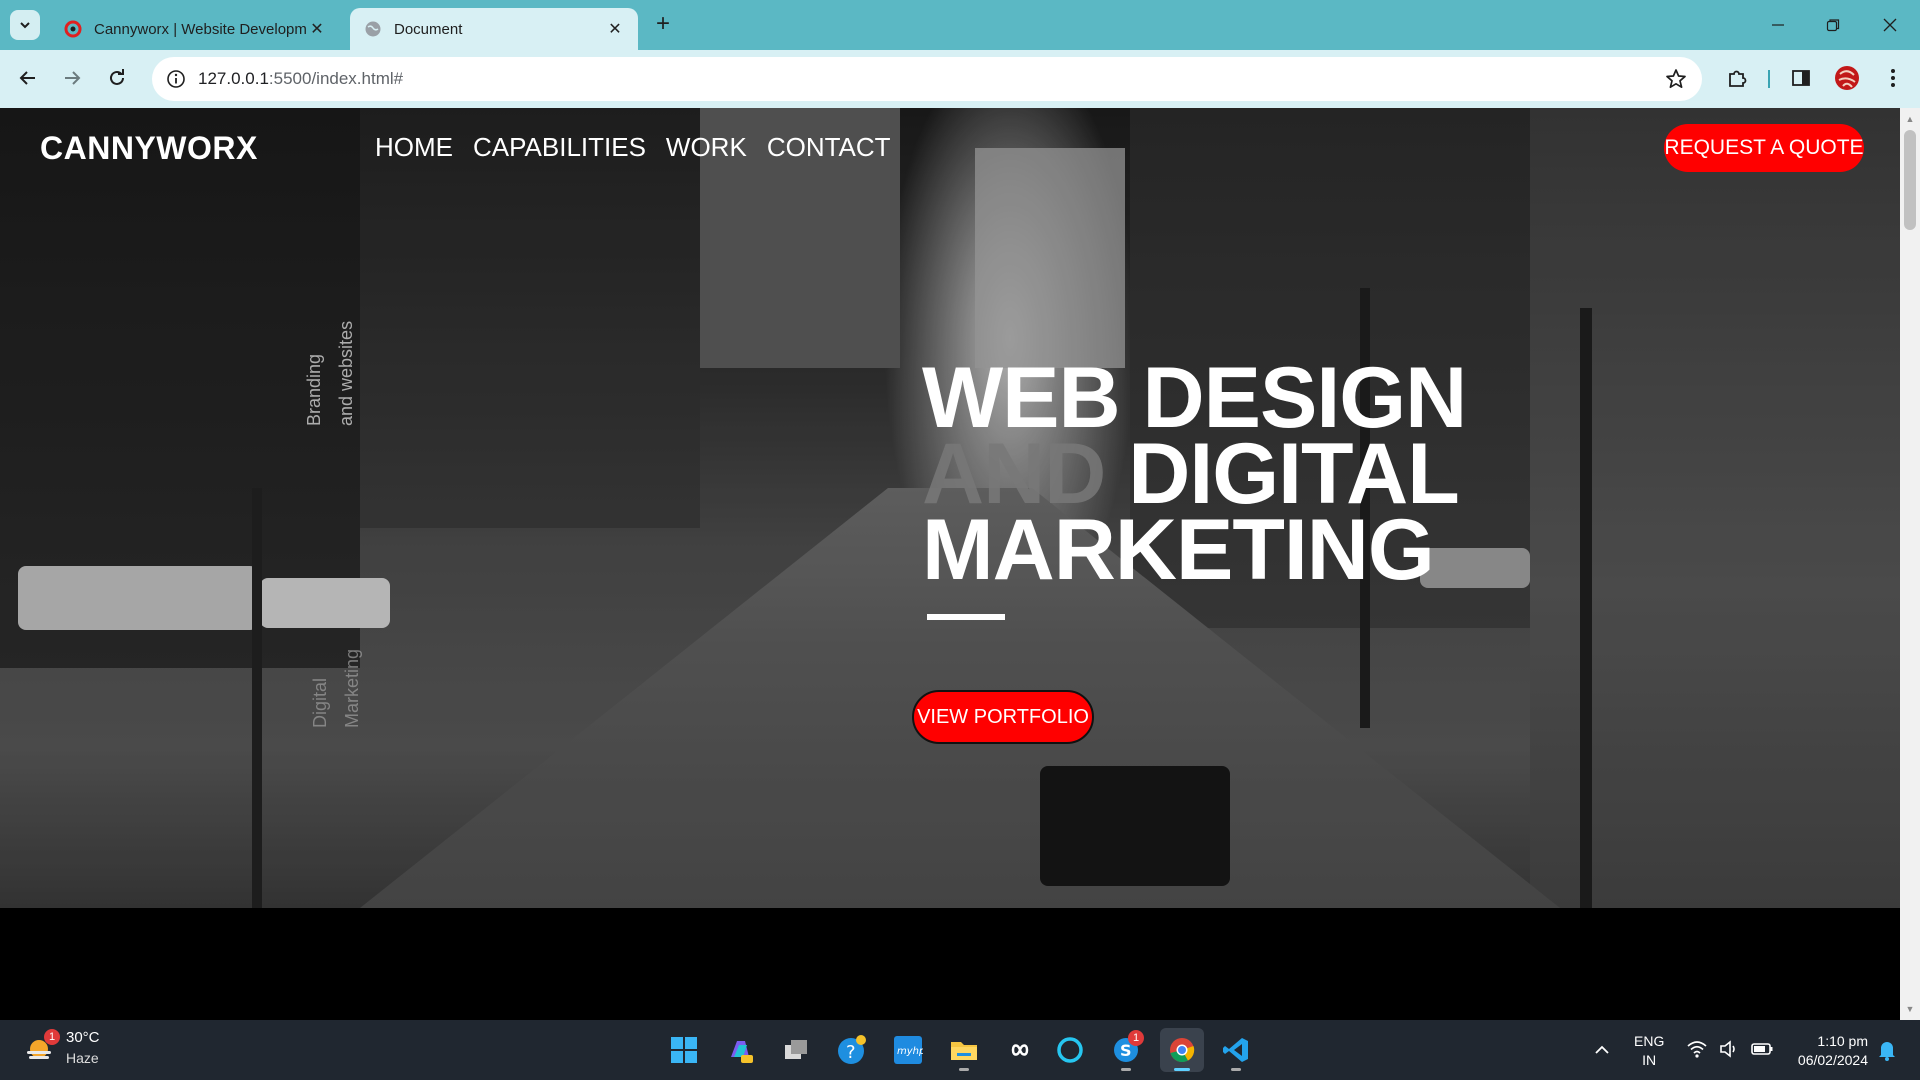  I want to click on start-button, so click(684, 1050).